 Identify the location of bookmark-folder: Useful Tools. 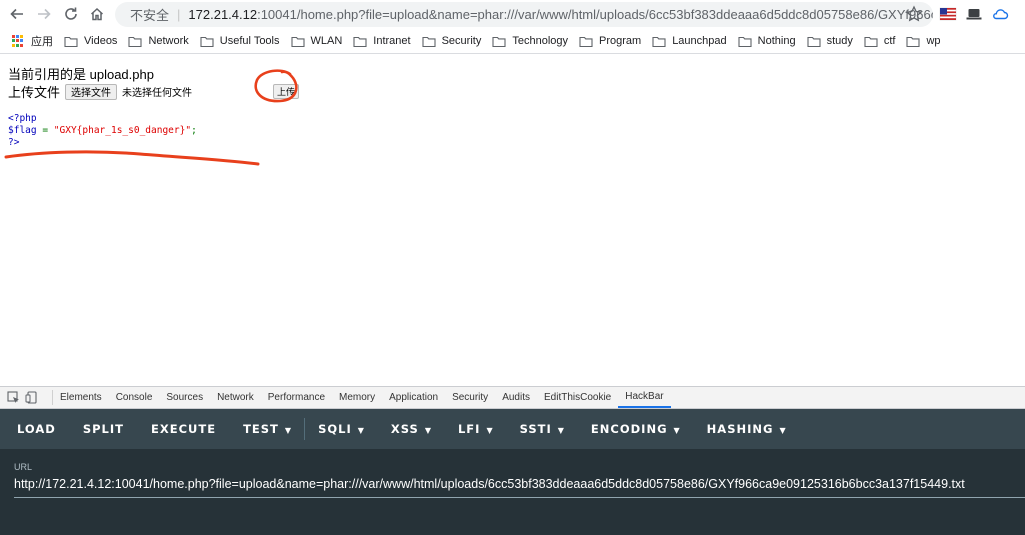
(240, 41).